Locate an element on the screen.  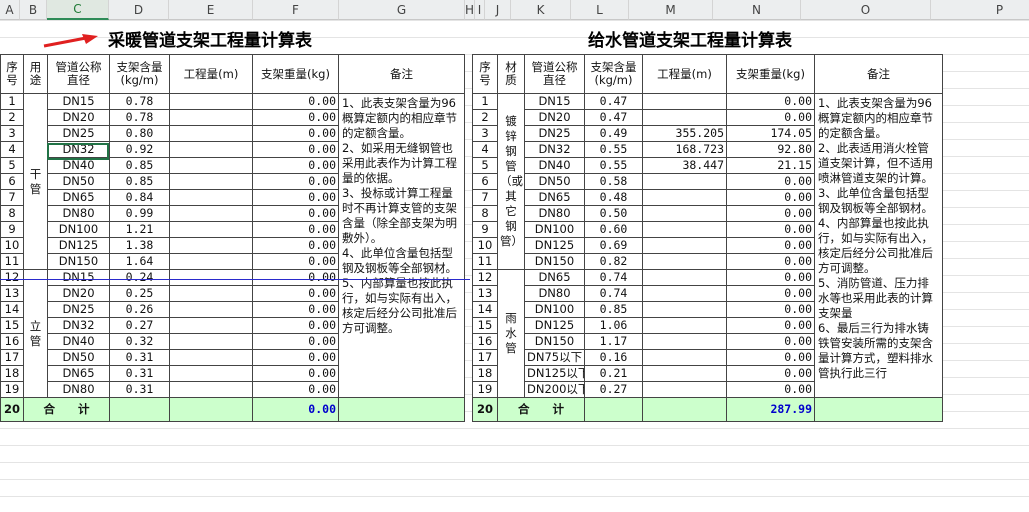
row-number: 11 is located at coordinates (485, 261).